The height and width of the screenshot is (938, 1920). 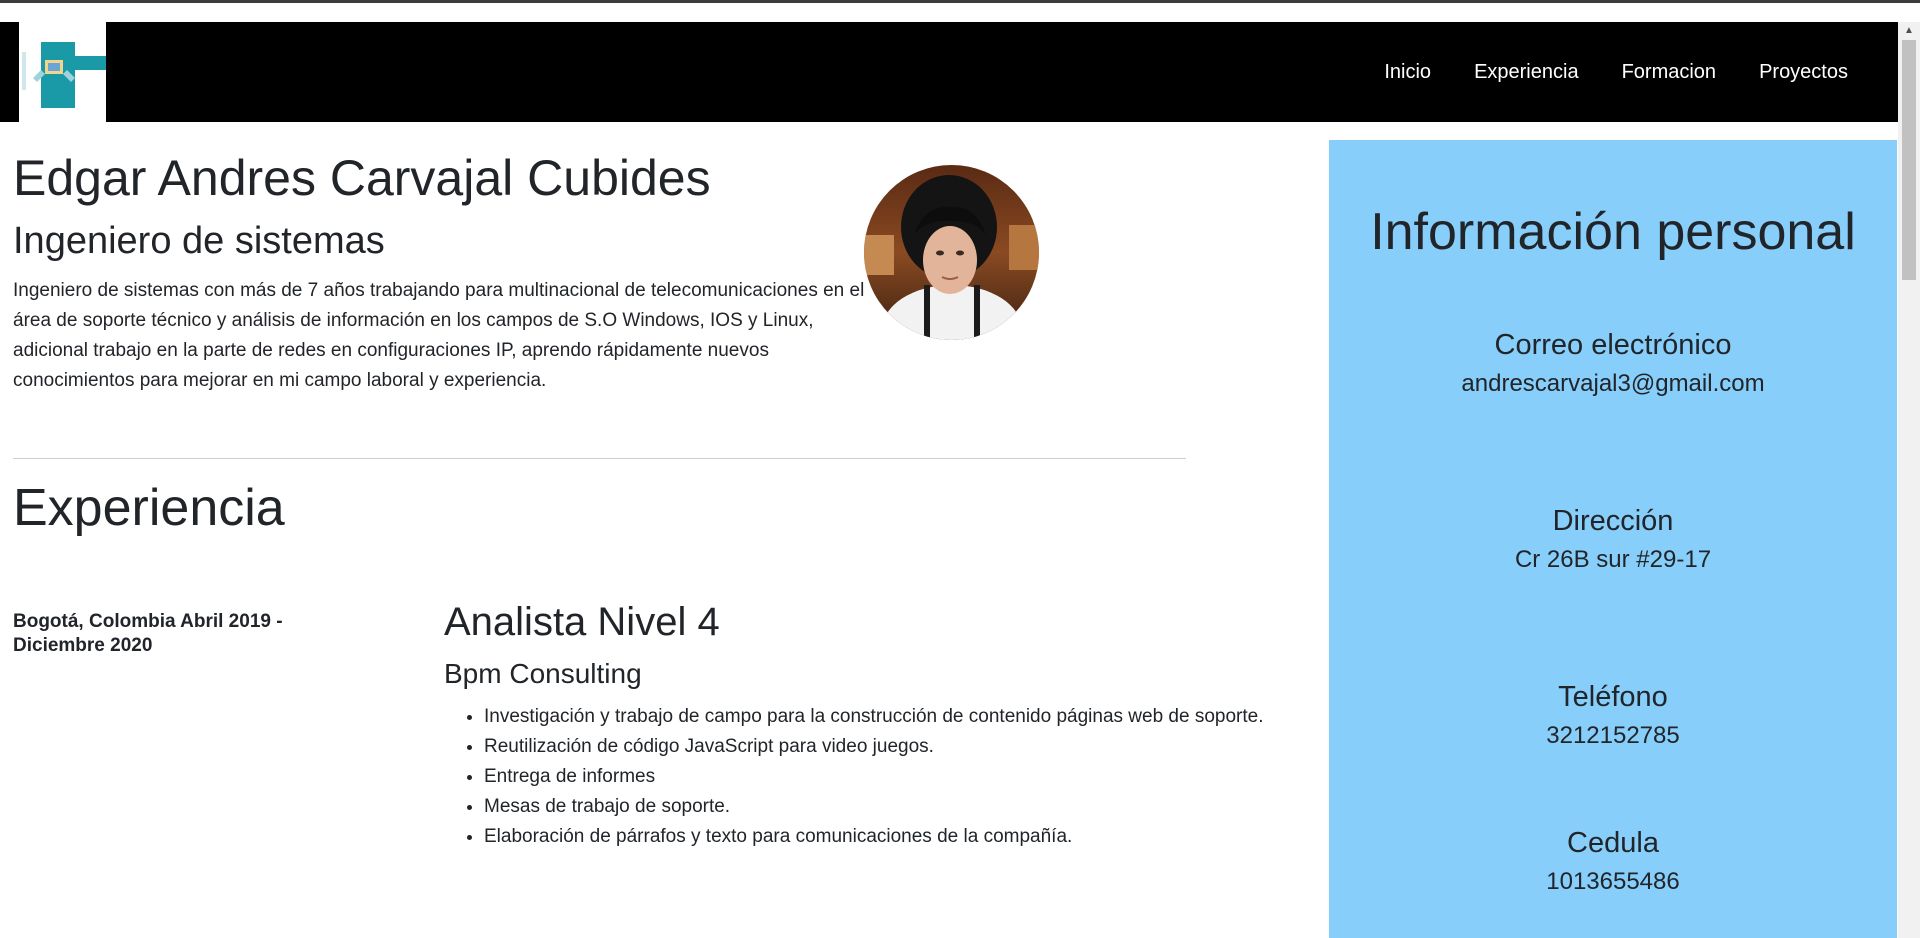 I want to click on scroll-up-icon: ▲, so click(x=1909, y=30).